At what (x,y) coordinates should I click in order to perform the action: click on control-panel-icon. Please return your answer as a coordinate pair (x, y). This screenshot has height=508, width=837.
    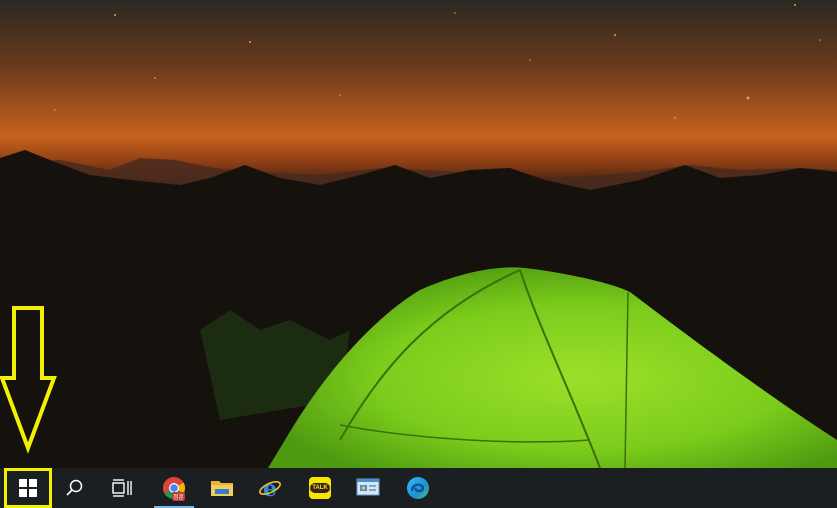
    Looking at the image, I should click on (368, 487).